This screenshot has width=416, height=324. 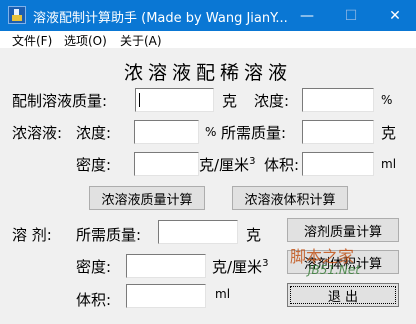 What do you see at coordinates (94, 133) in the screenshot?
I see `concentrated-conc-label: 浓度:` at bounding box center [94, 133].